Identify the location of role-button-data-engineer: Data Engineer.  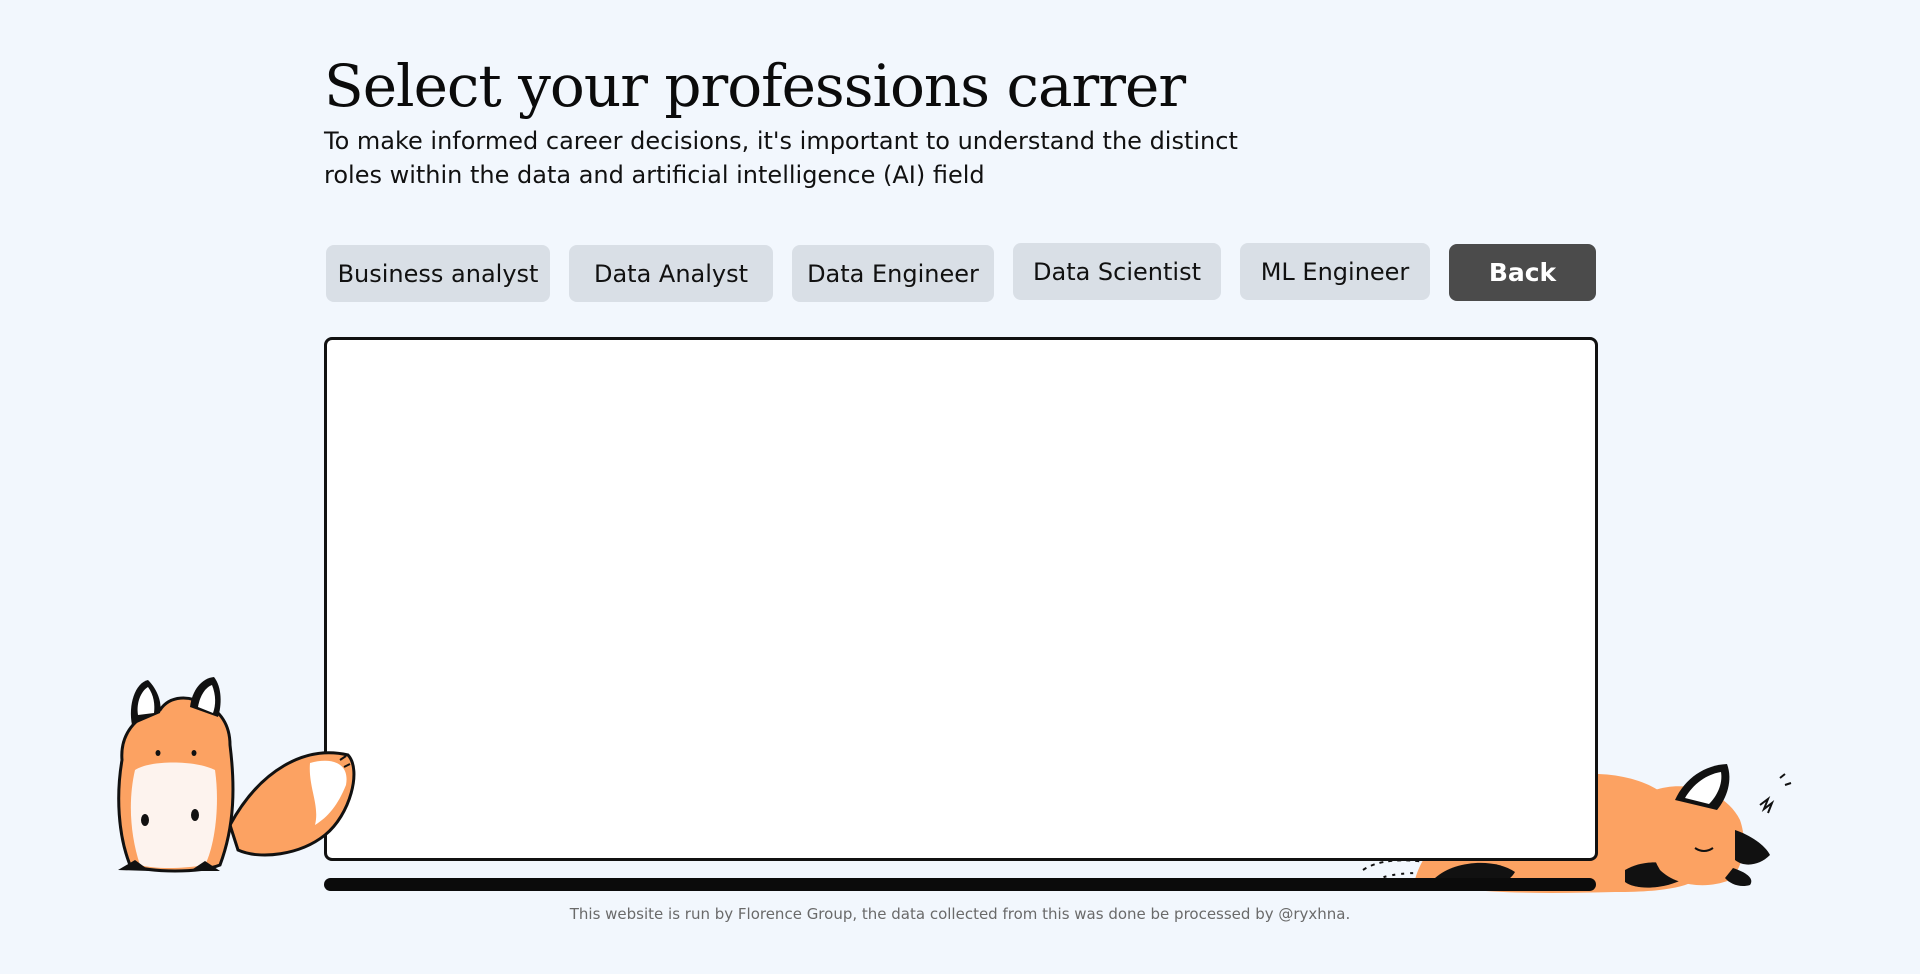
(893, 273).